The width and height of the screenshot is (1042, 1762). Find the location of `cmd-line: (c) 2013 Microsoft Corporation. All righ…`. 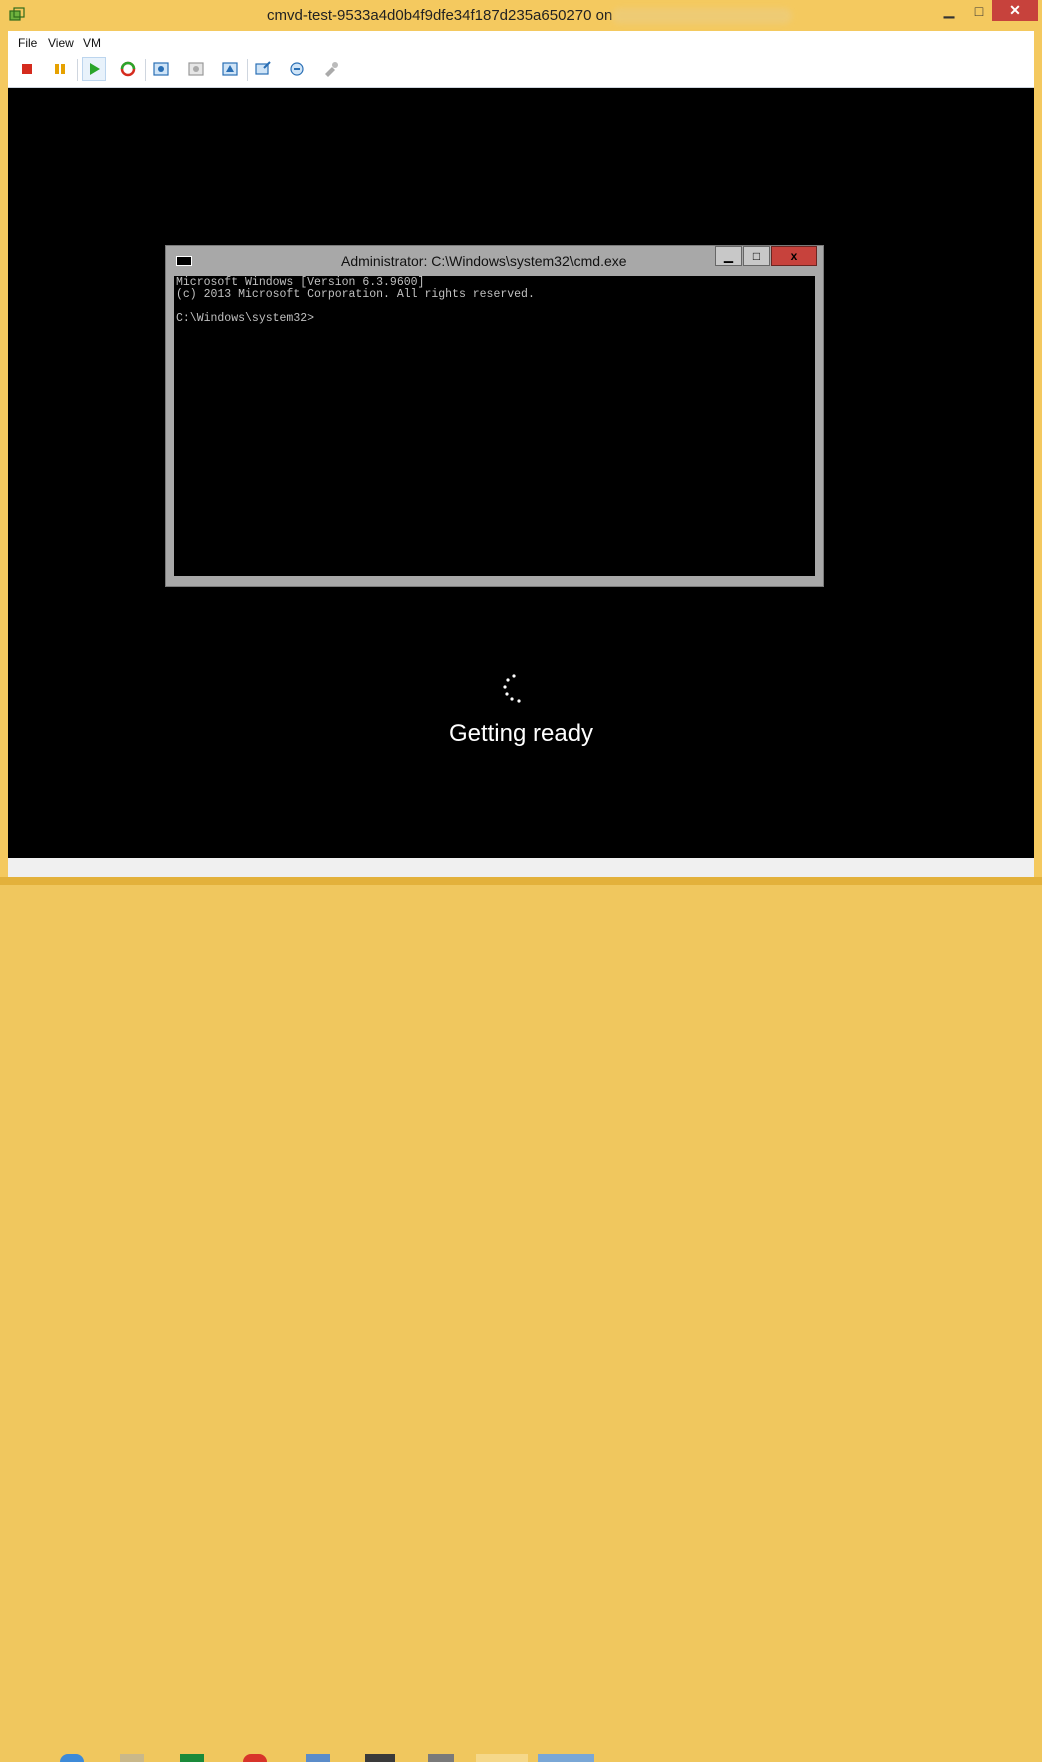

cmd-line: (c) 2013 Microsoft Corporation. All righ… is located at coordinates (355, 294).